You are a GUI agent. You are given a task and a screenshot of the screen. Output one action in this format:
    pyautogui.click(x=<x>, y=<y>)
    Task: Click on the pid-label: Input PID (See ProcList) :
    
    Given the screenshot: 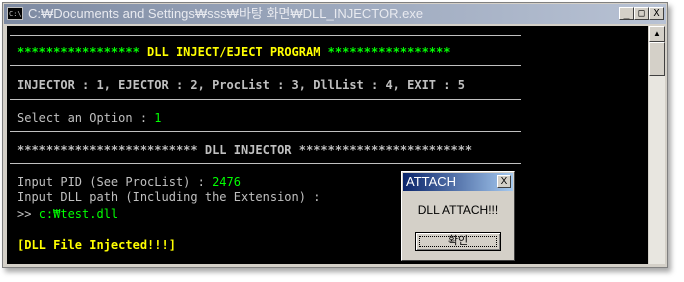 What is the action you would take?
    pyautogui.click(x=115, y=182)
    